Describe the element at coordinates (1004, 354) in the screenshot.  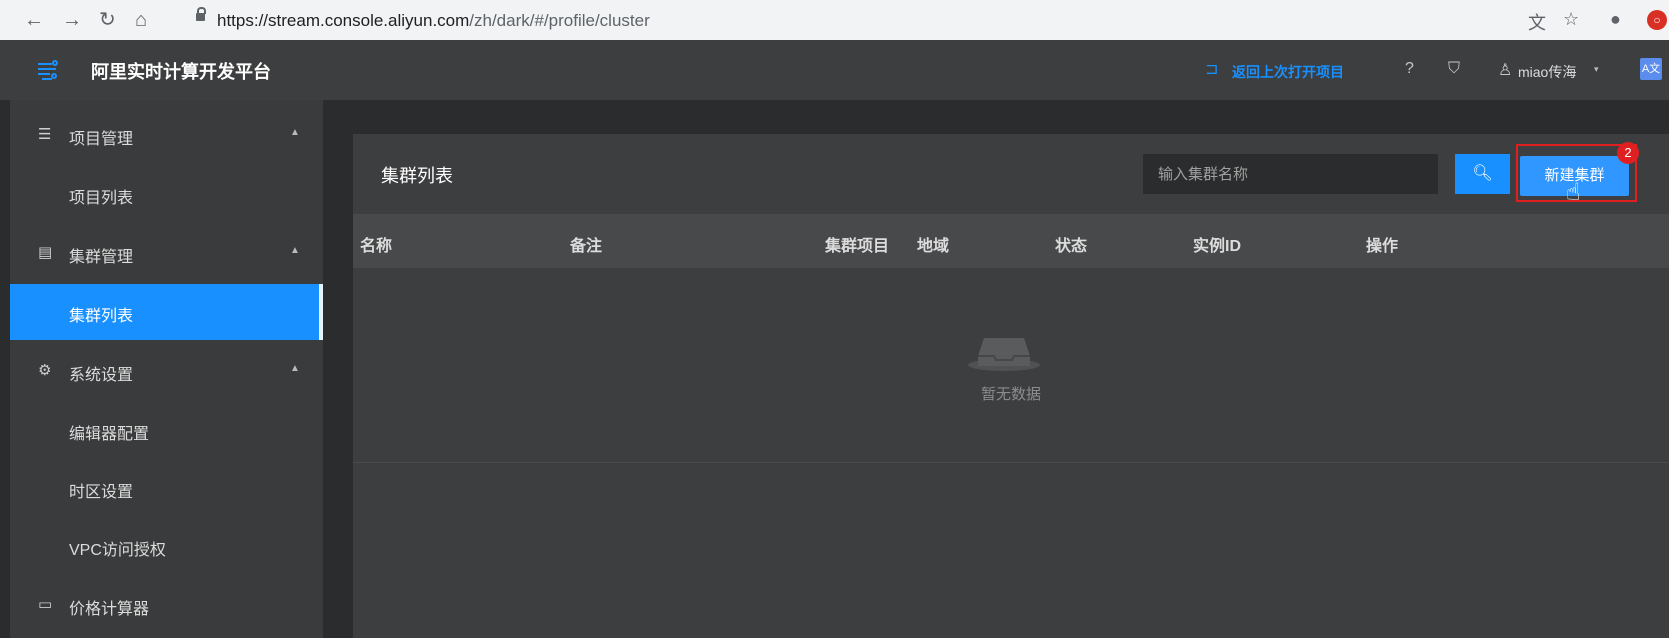
I see `empty-inbox-icon` at that location.